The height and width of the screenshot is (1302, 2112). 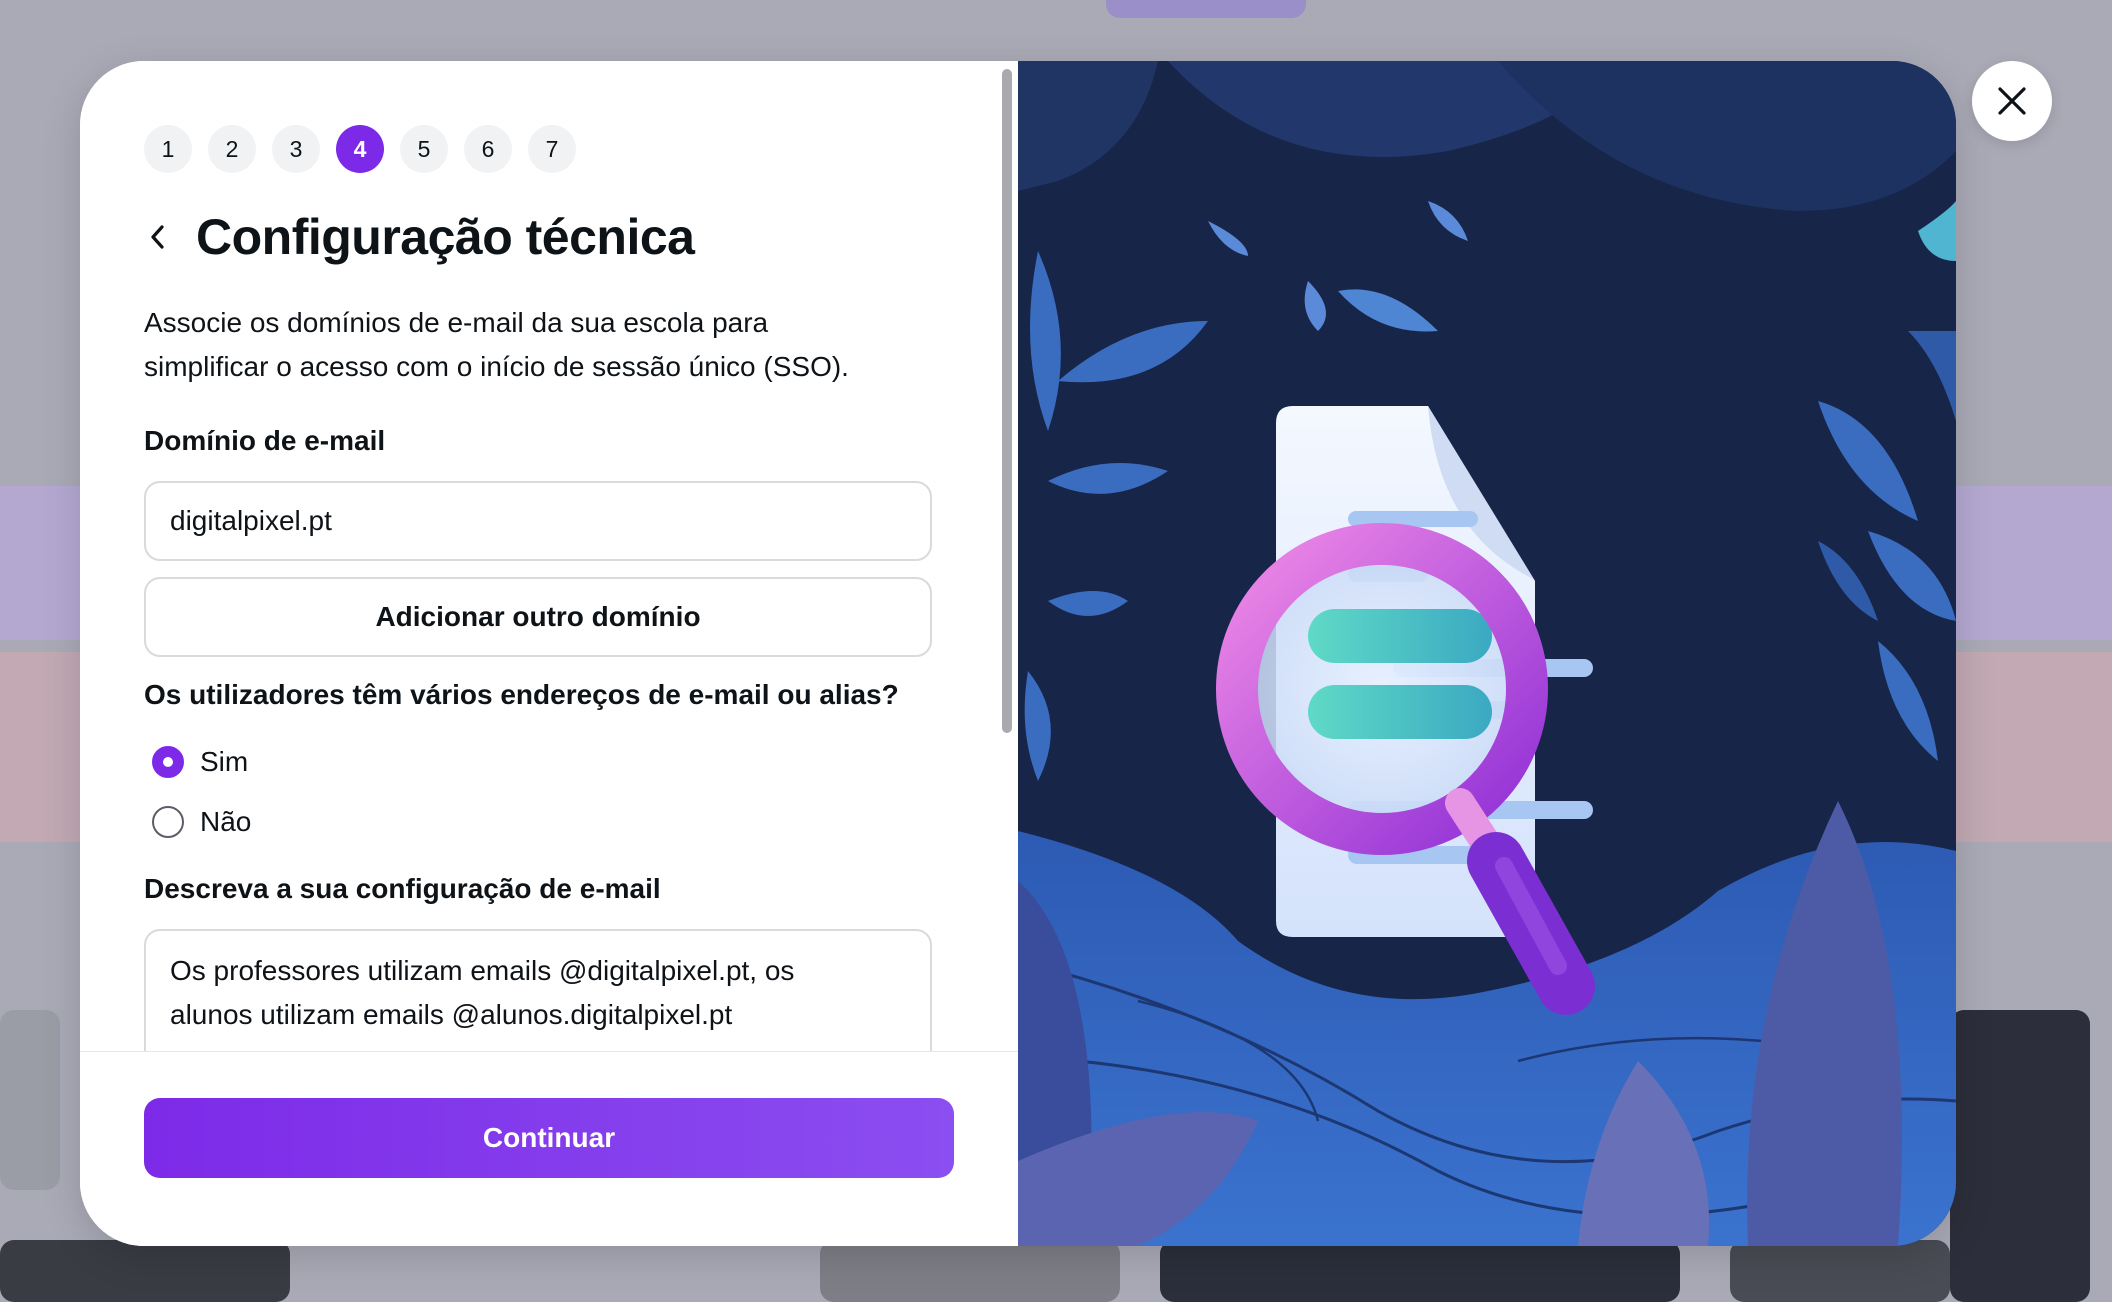 What do you see at coordinates (445, 237) in the screenshot?
I see `page-title: Configuração técnica` at bounding box center [445, 237].